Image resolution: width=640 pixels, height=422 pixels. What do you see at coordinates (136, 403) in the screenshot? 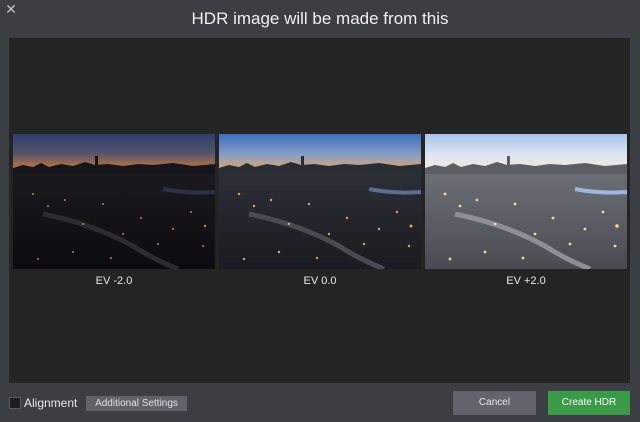
I see `additional-settings-button: Additional Settings` at bounding box center [136, 403].